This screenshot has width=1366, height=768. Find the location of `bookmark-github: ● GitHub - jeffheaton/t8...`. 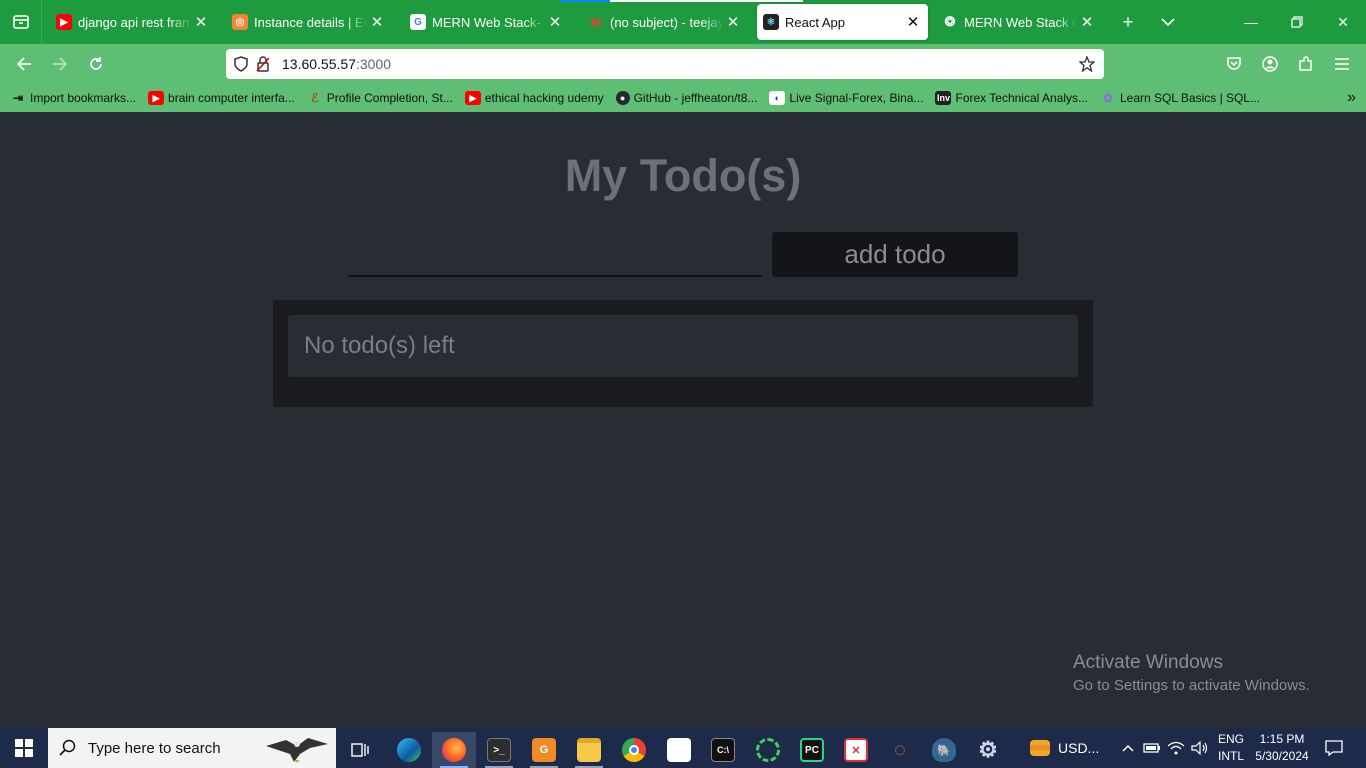

bookmark-github: ● GitHub - jeffheaton/t8... is located at coordinates (686, 98).